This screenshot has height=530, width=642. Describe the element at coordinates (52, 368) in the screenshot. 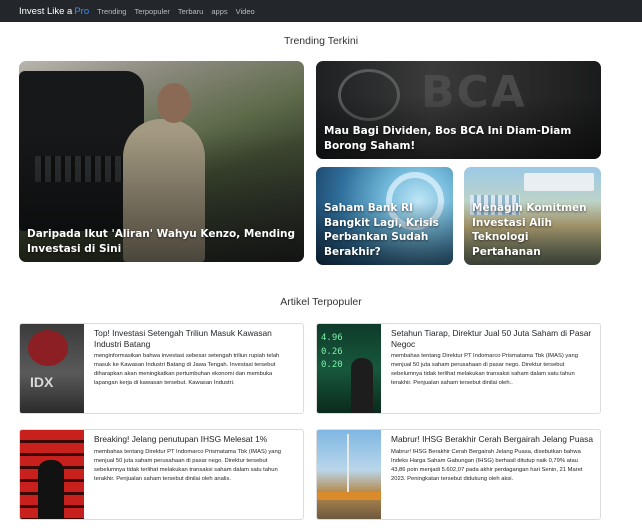

I see `article-thumbnail: IDX` at that location.